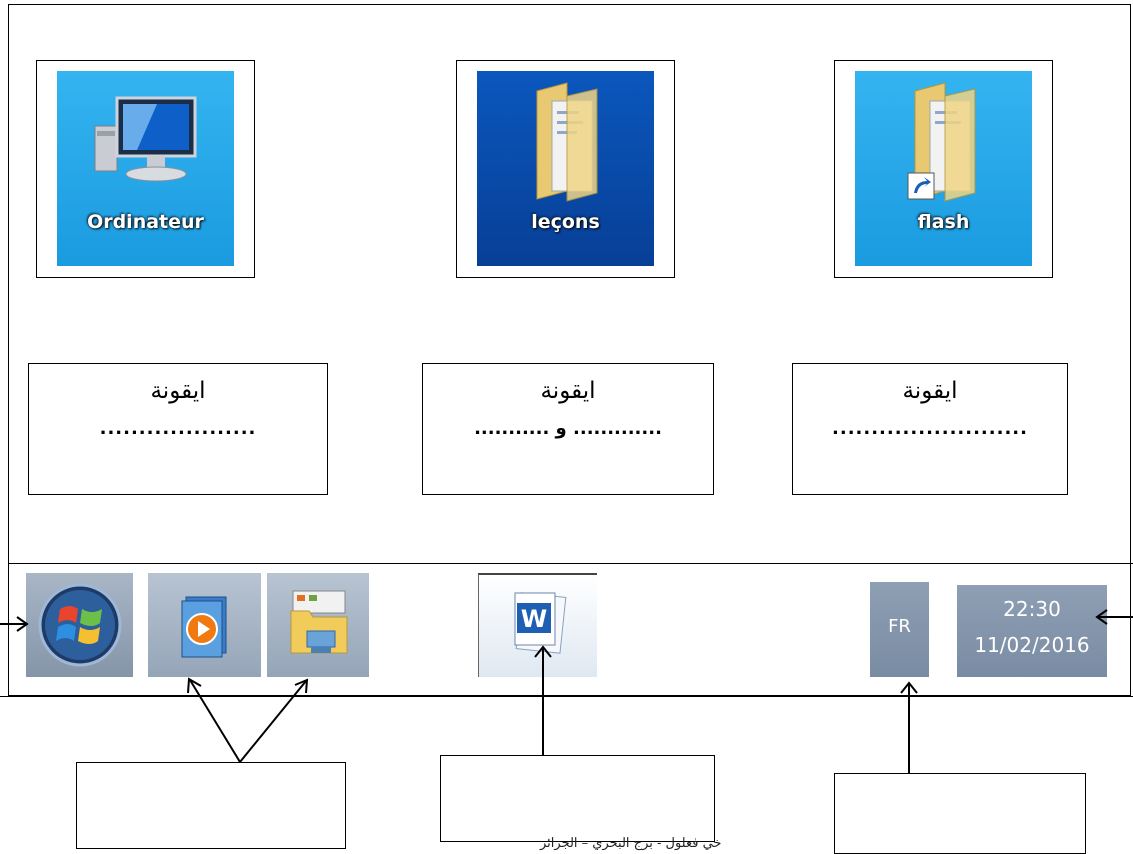  What do you see at coordinates (960, 813) in the screenshot?
I see `answer-box-language` at bounding box center [960, 813].